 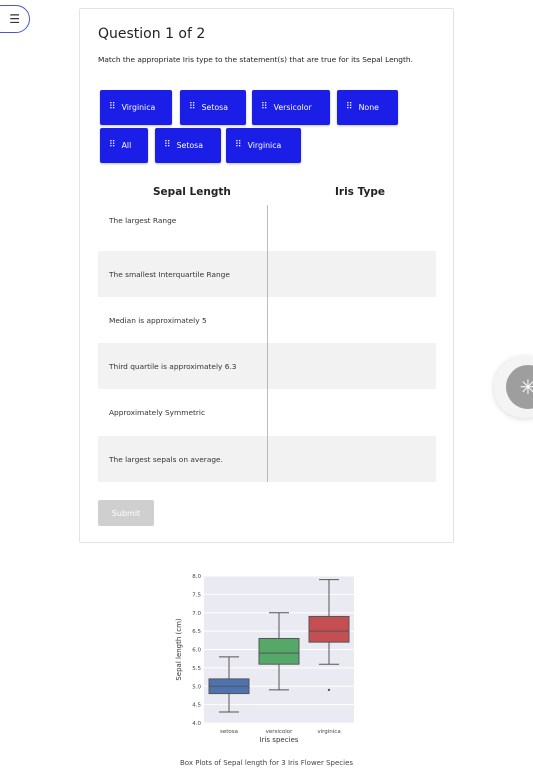 I want to click on statement-text: The largest sepals on average., so click(x=166, y=459).